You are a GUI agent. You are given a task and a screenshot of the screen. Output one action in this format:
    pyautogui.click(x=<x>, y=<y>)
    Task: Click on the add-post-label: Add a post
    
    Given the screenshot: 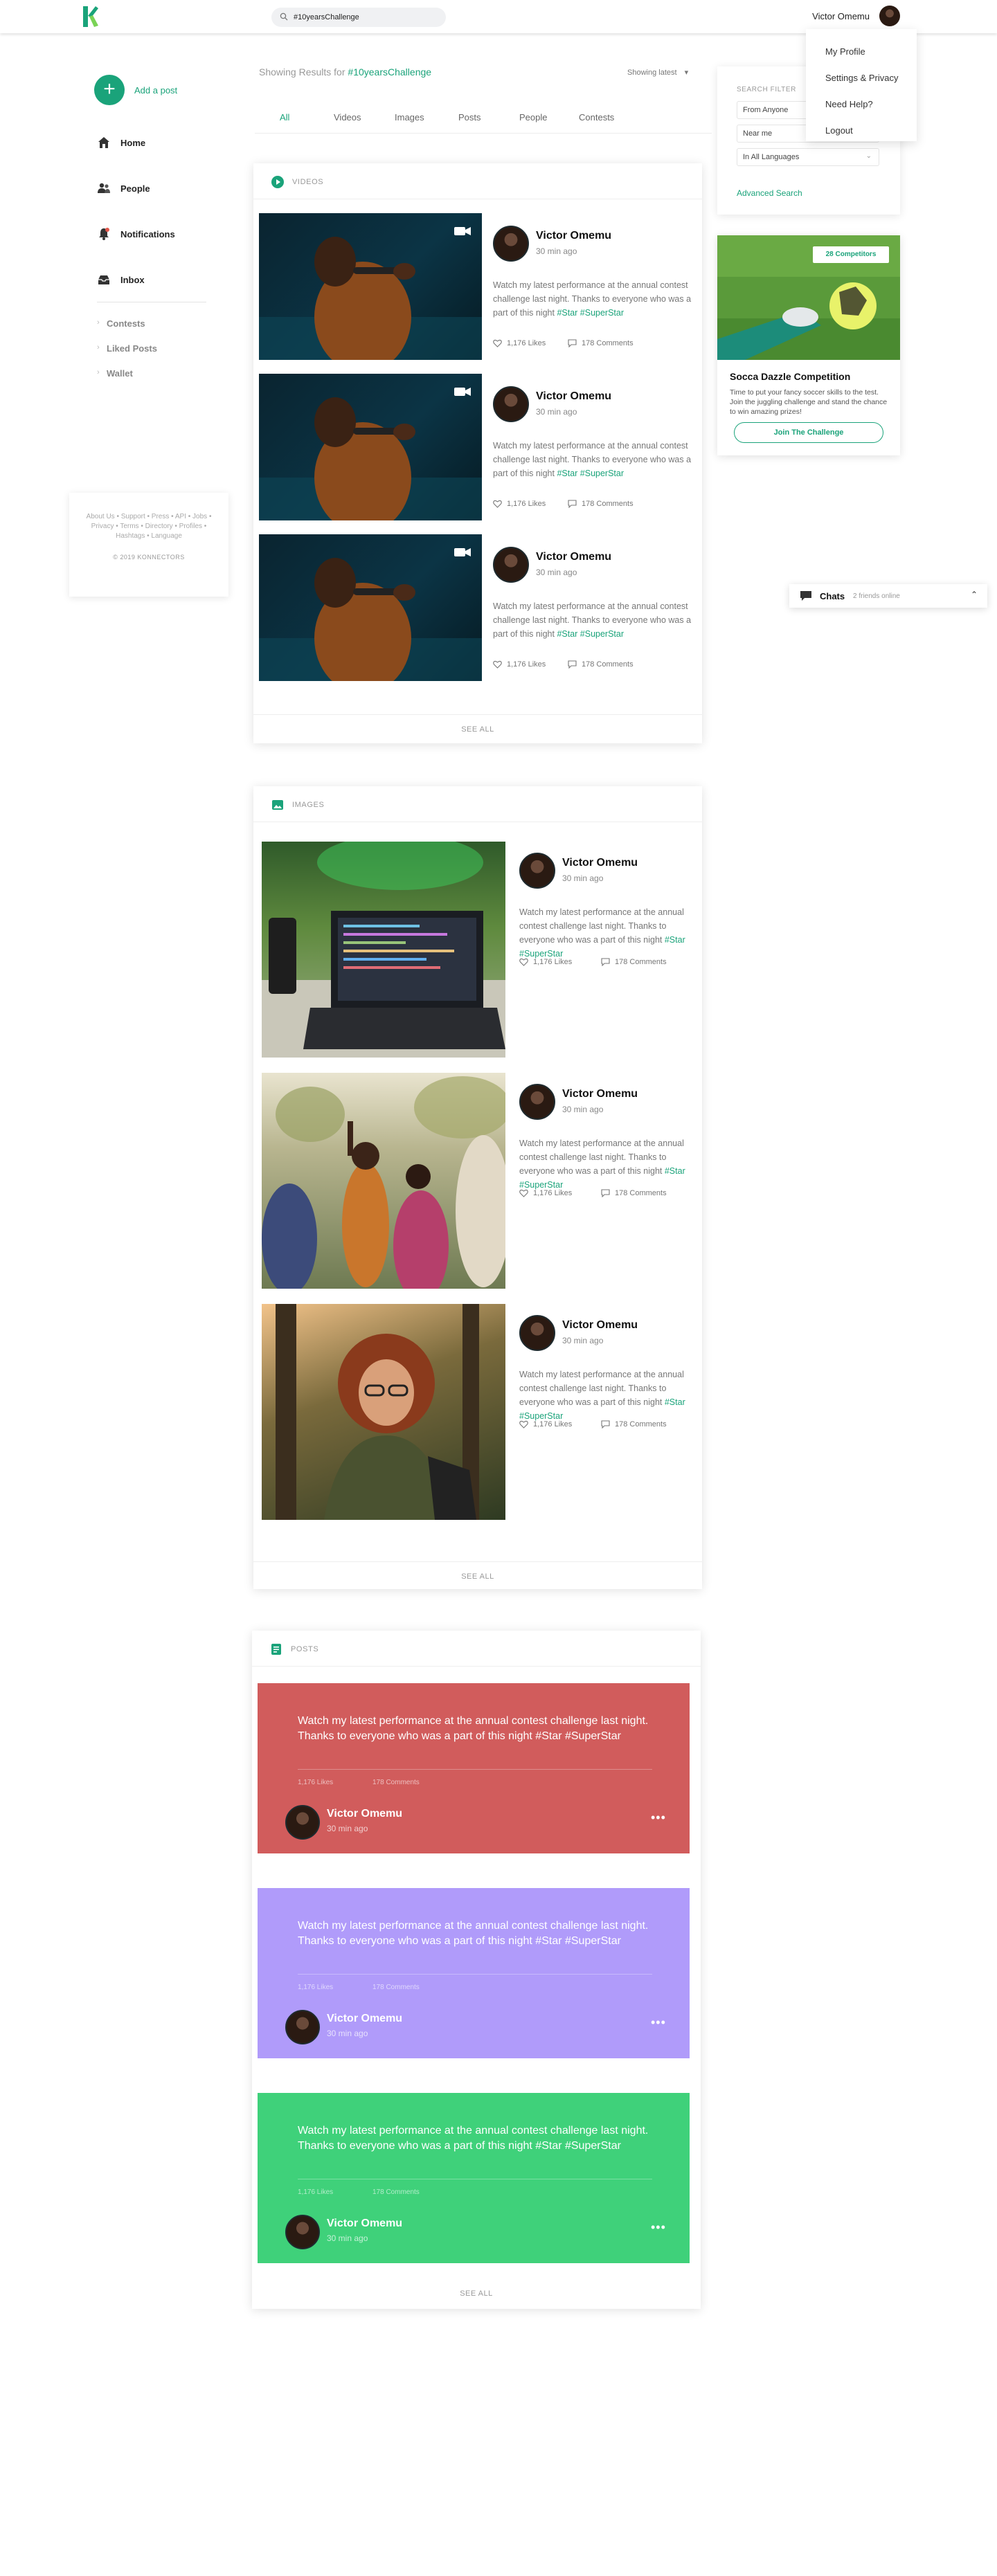 What is the action you would take?
    pyautogui.click(x=156, y=90)
    